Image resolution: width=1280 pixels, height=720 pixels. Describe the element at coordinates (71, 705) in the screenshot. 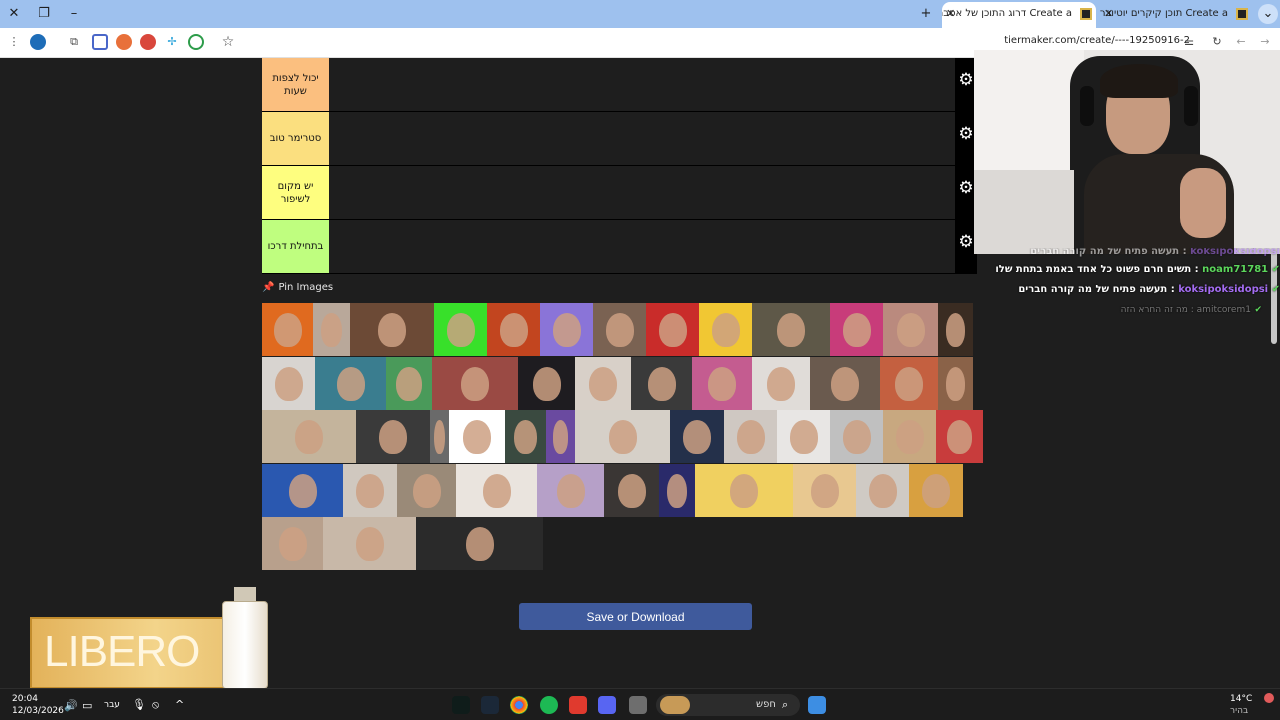

I see `volume-icon: 🔊` at that location.